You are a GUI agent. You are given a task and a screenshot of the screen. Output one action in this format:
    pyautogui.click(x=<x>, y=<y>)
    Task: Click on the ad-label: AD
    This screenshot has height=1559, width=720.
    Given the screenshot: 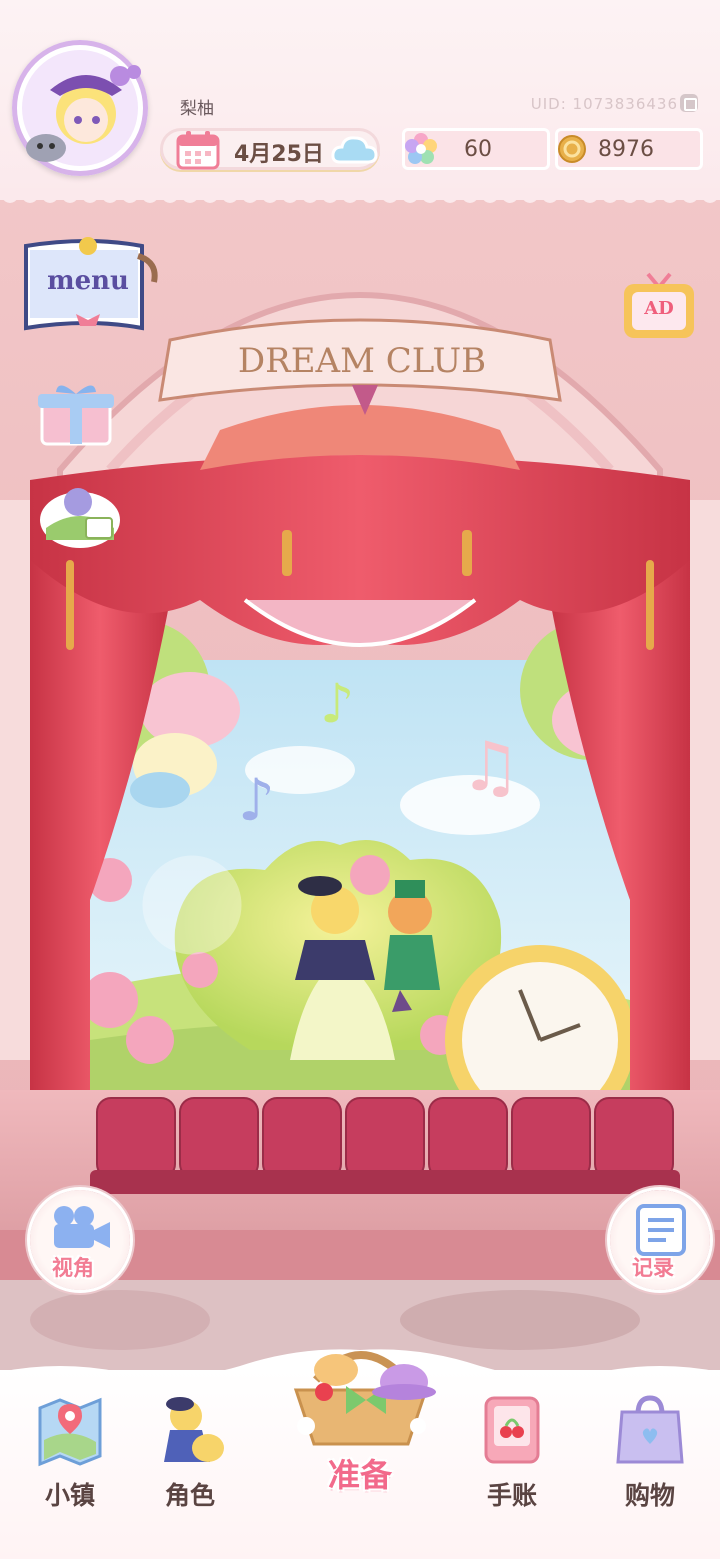 What is the action you would take?
    pyautogui.click(x=659, y=308)
    